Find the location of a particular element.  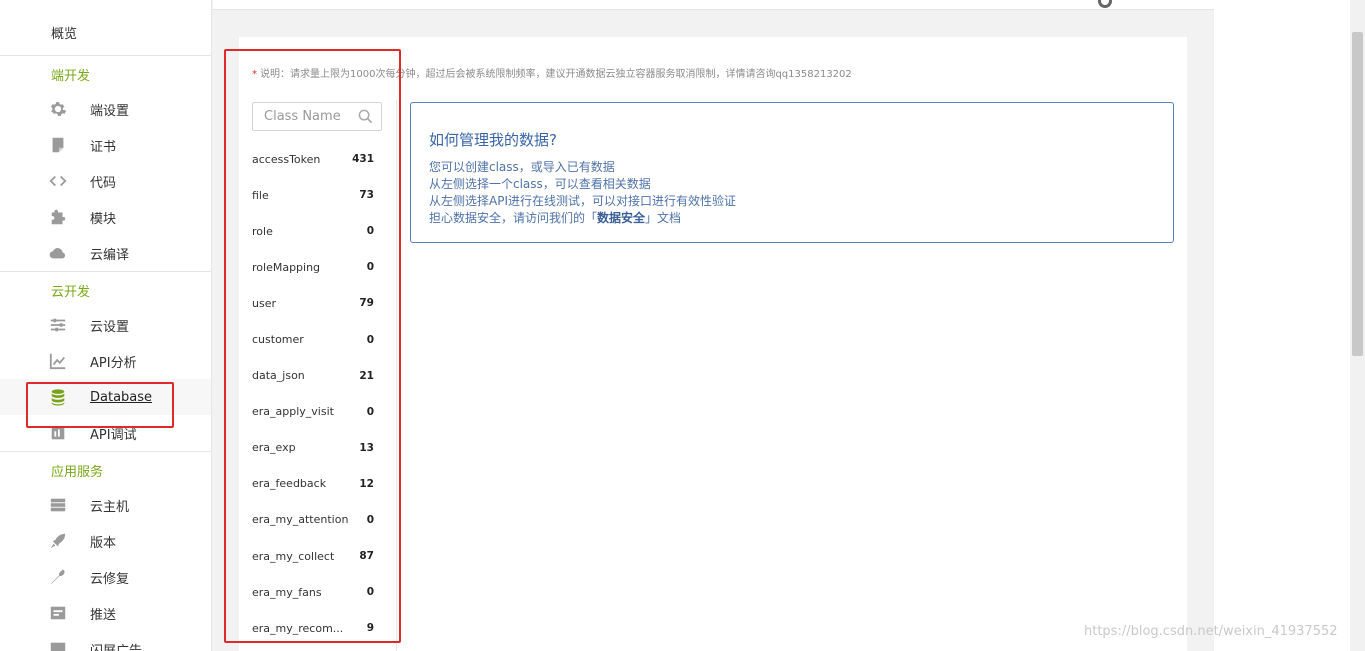

certificate-icon is located at coordinates (58, 145).